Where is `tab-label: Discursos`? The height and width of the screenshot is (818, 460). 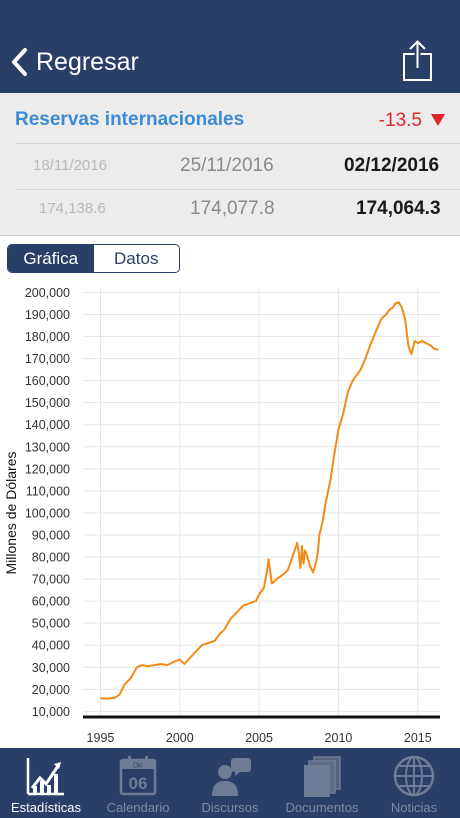
tab-label: Discursos is located at coordinates (230, 807).